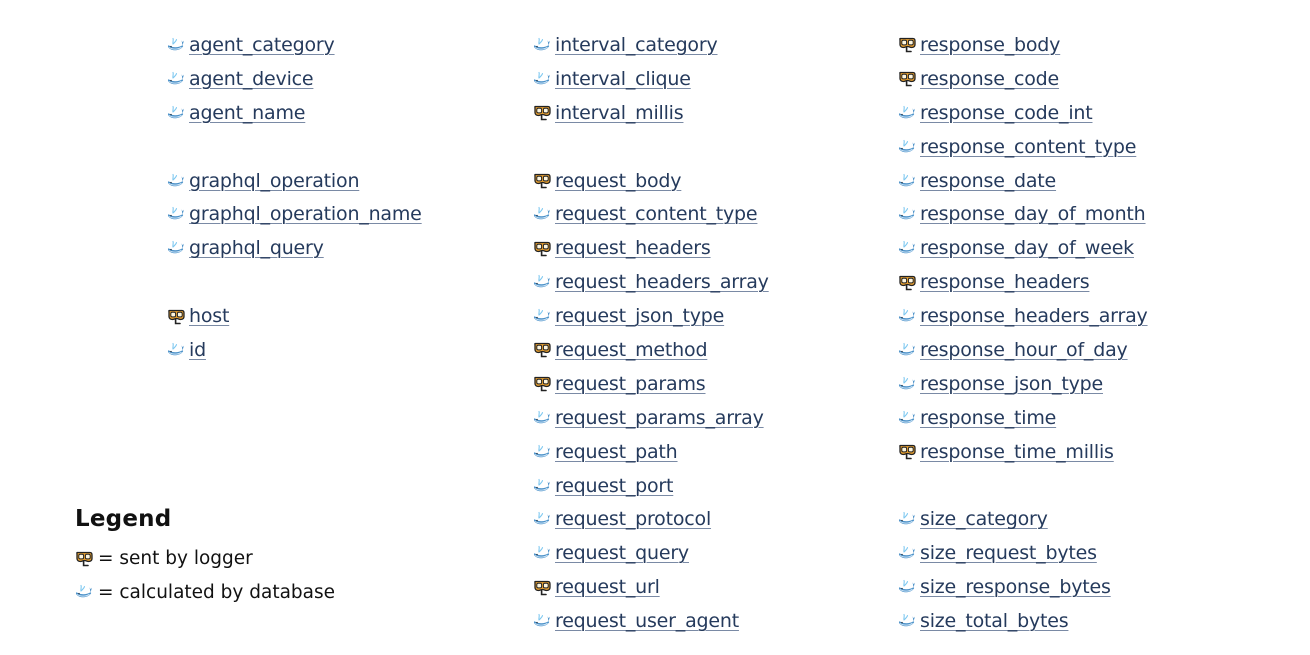  I want to click on field-link-request-protocol: request_protocol, so click(633, 519).